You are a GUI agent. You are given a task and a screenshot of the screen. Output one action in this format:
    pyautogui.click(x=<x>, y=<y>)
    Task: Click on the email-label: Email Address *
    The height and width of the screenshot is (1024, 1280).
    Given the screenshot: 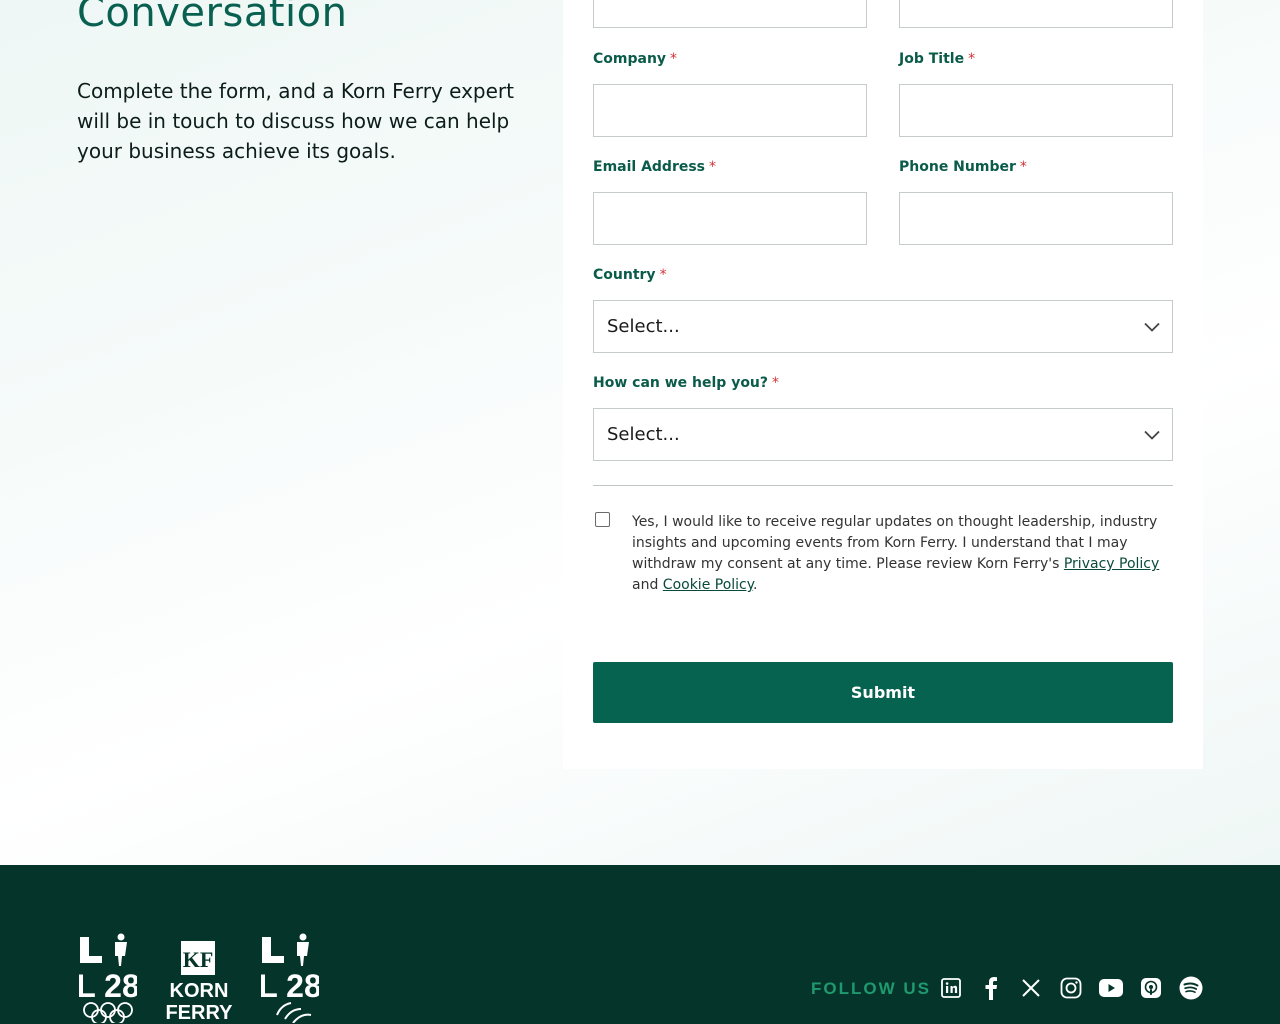 What is the action you would take?
    pyautogui.click(x=655, y=167)
    